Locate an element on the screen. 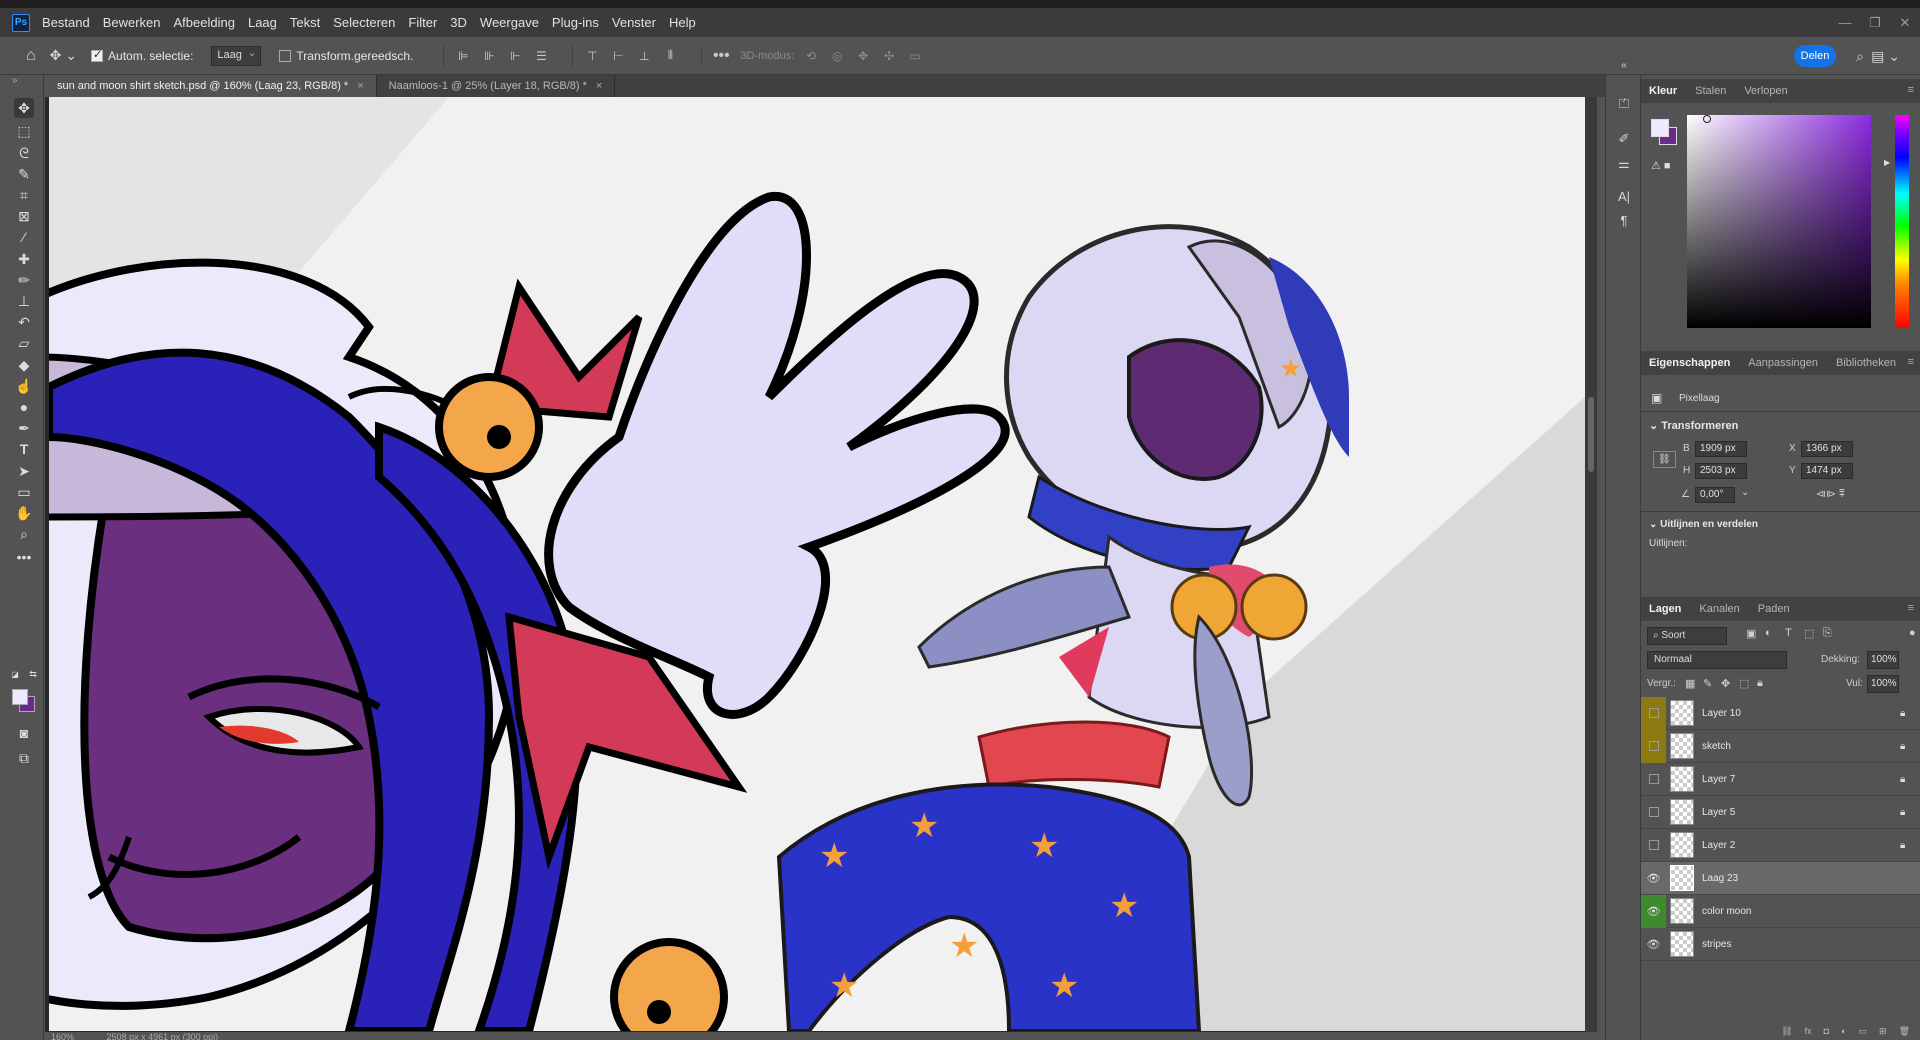  3d-slide-icon: ✣ is located at coordinates (889, 56).